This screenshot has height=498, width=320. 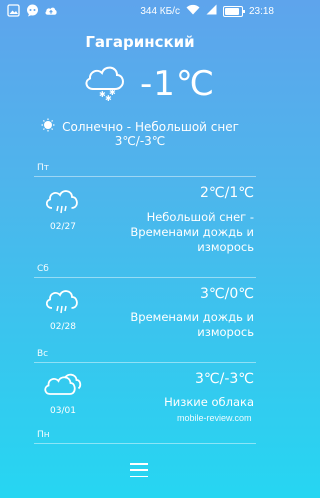 I want to click on menu-button, so click(x=139, y=470).